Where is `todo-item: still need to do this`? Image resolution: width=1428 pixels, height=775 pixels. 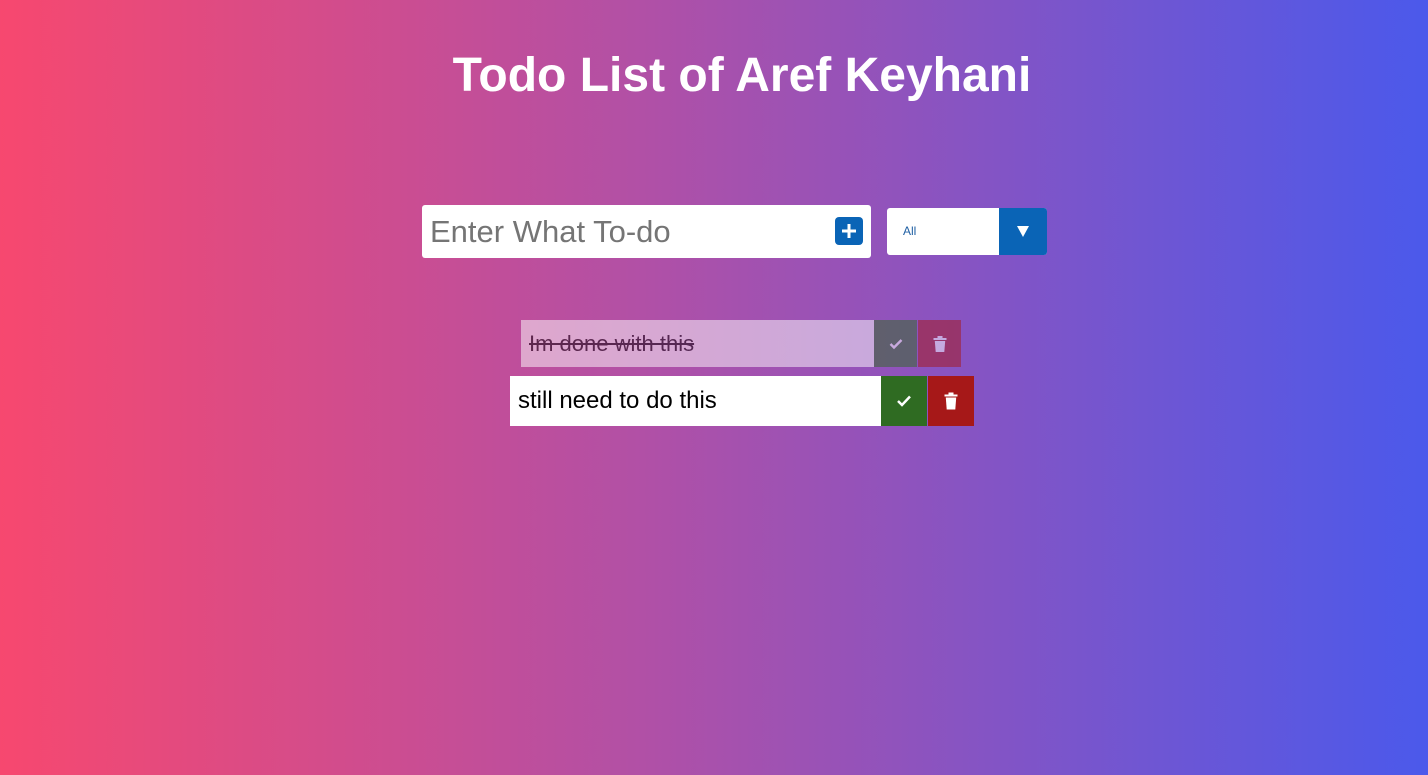 todo-item: still need to do this is located at coordinates (742, 401).